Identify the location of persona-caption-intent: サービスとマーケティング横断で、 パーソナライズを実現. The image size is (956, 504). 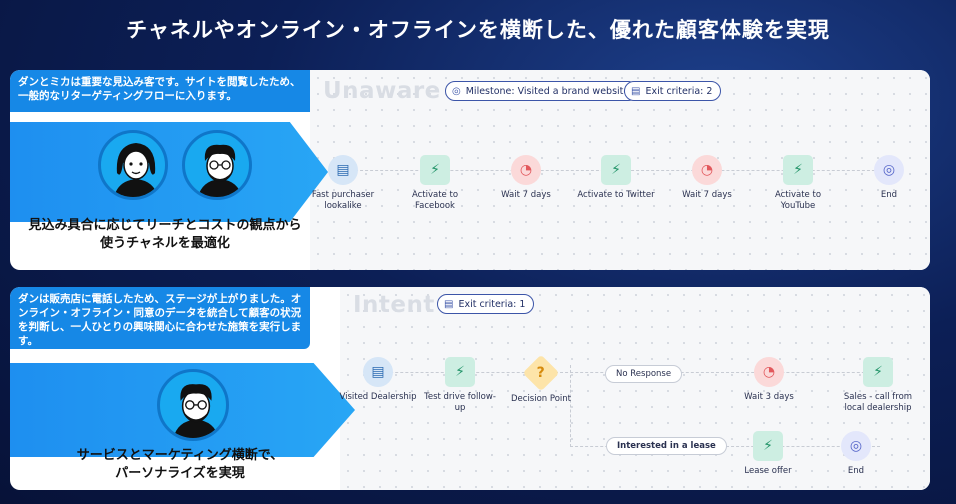
(180, 464).